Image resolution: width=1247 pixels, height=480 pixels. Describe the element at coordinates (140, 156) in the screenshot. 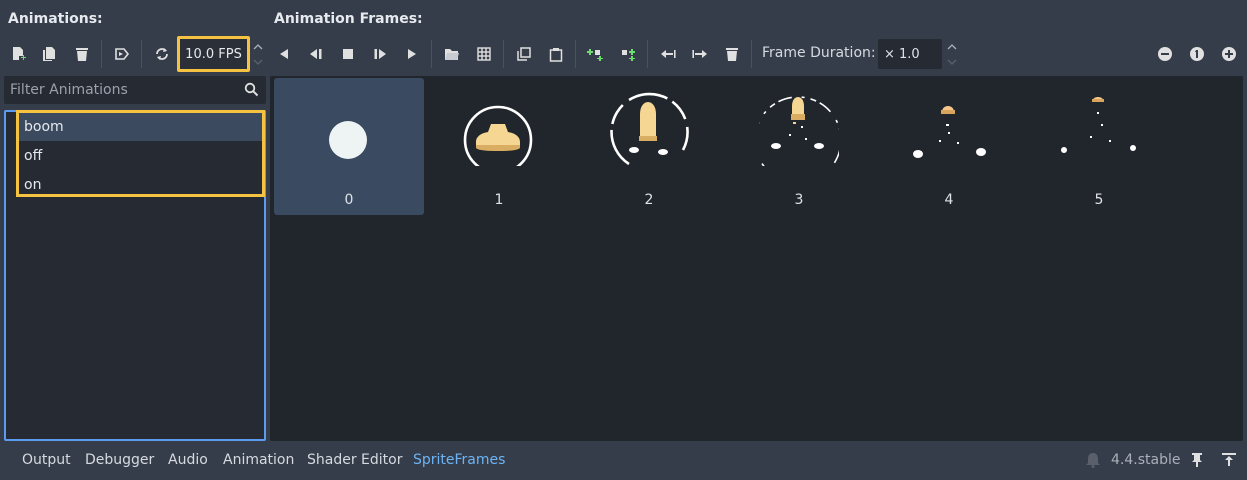

I see `animation-item: off` at that location.